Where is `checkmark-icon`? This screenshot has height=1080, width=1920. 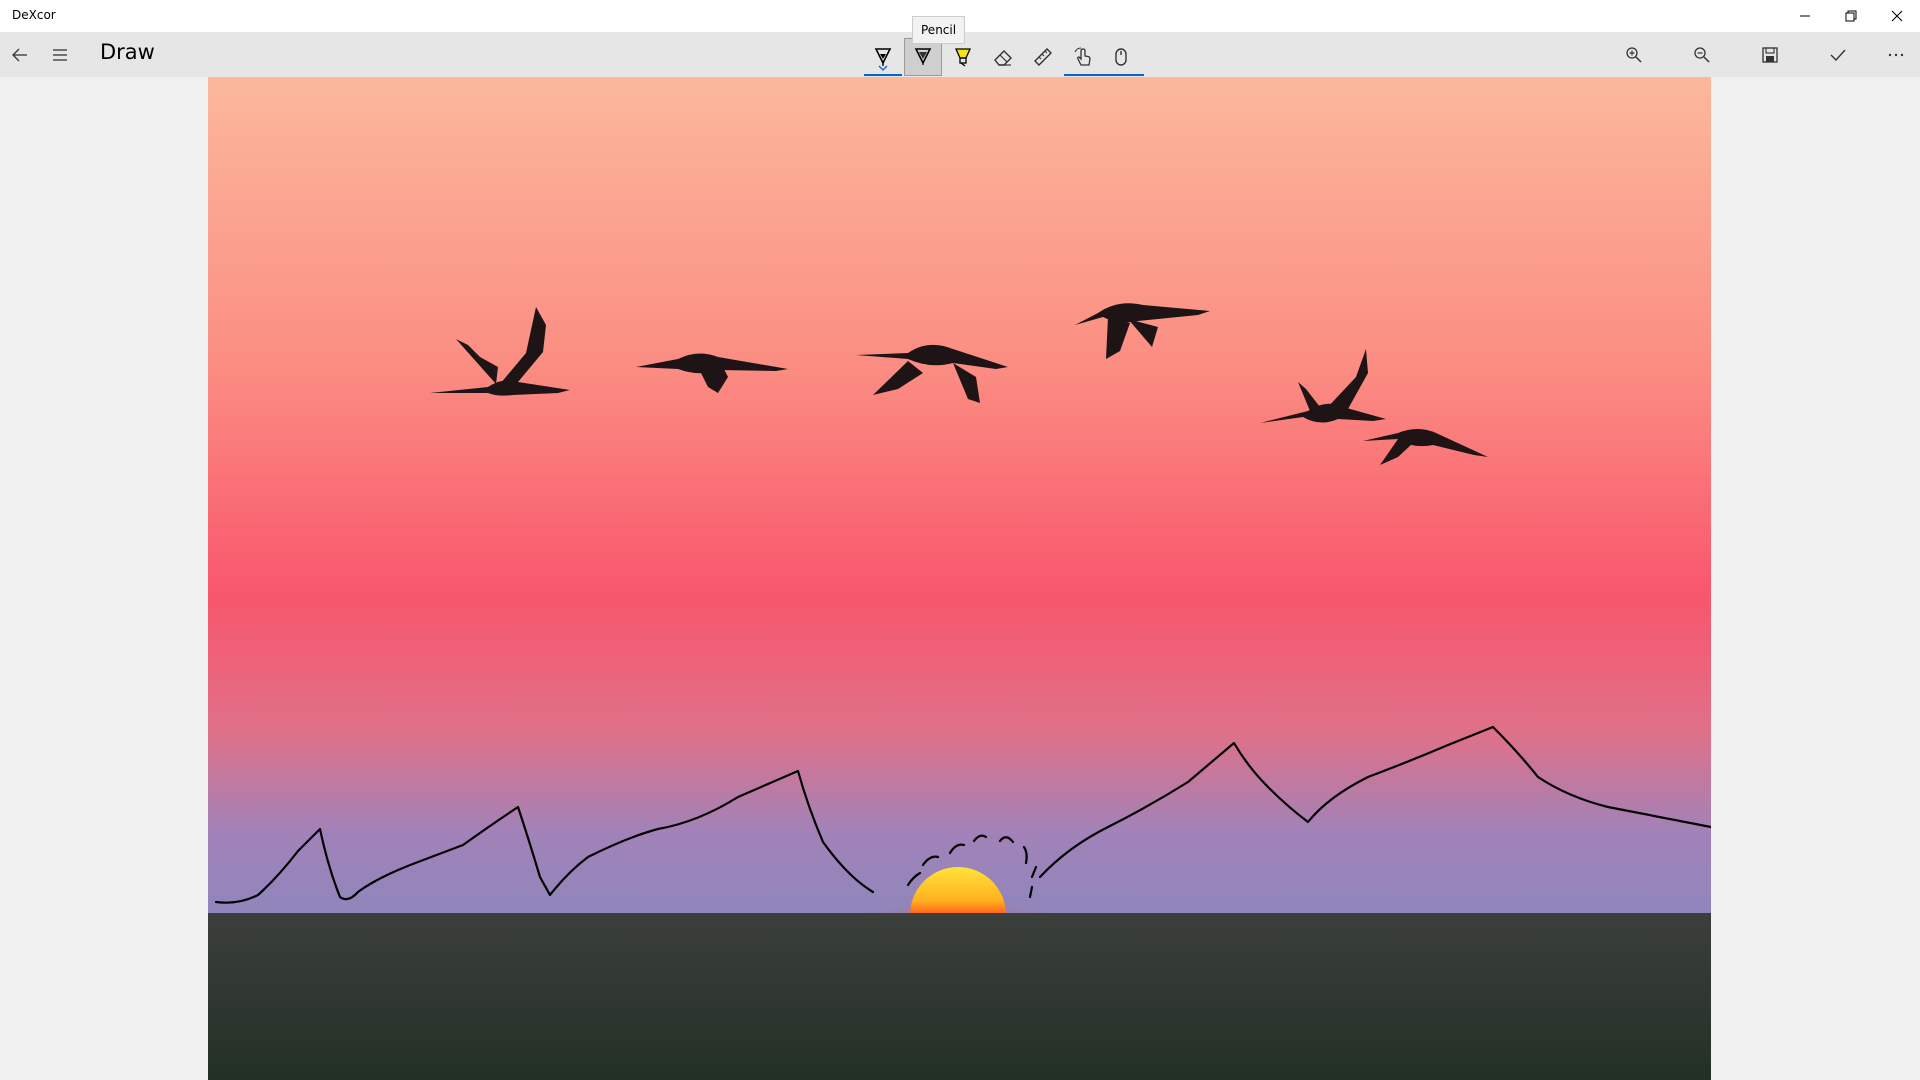
checkmark-icon is located at coordinates (1838, 55).